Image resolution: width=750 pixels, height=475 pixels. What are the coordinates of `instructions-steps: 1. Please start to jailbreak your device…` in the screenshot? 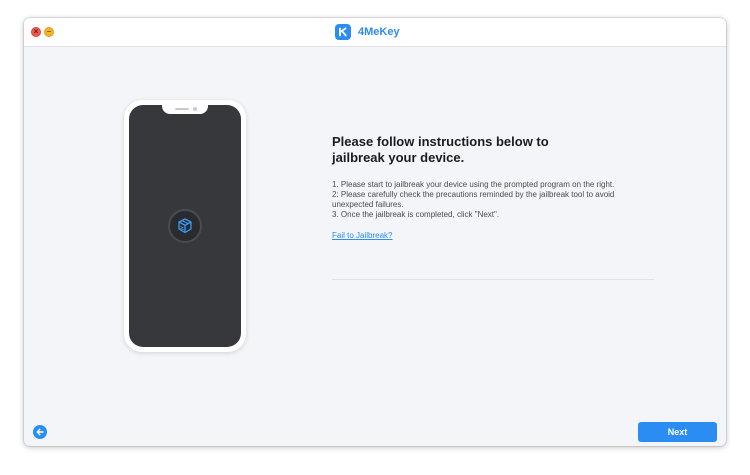 It's located at (484, 200).